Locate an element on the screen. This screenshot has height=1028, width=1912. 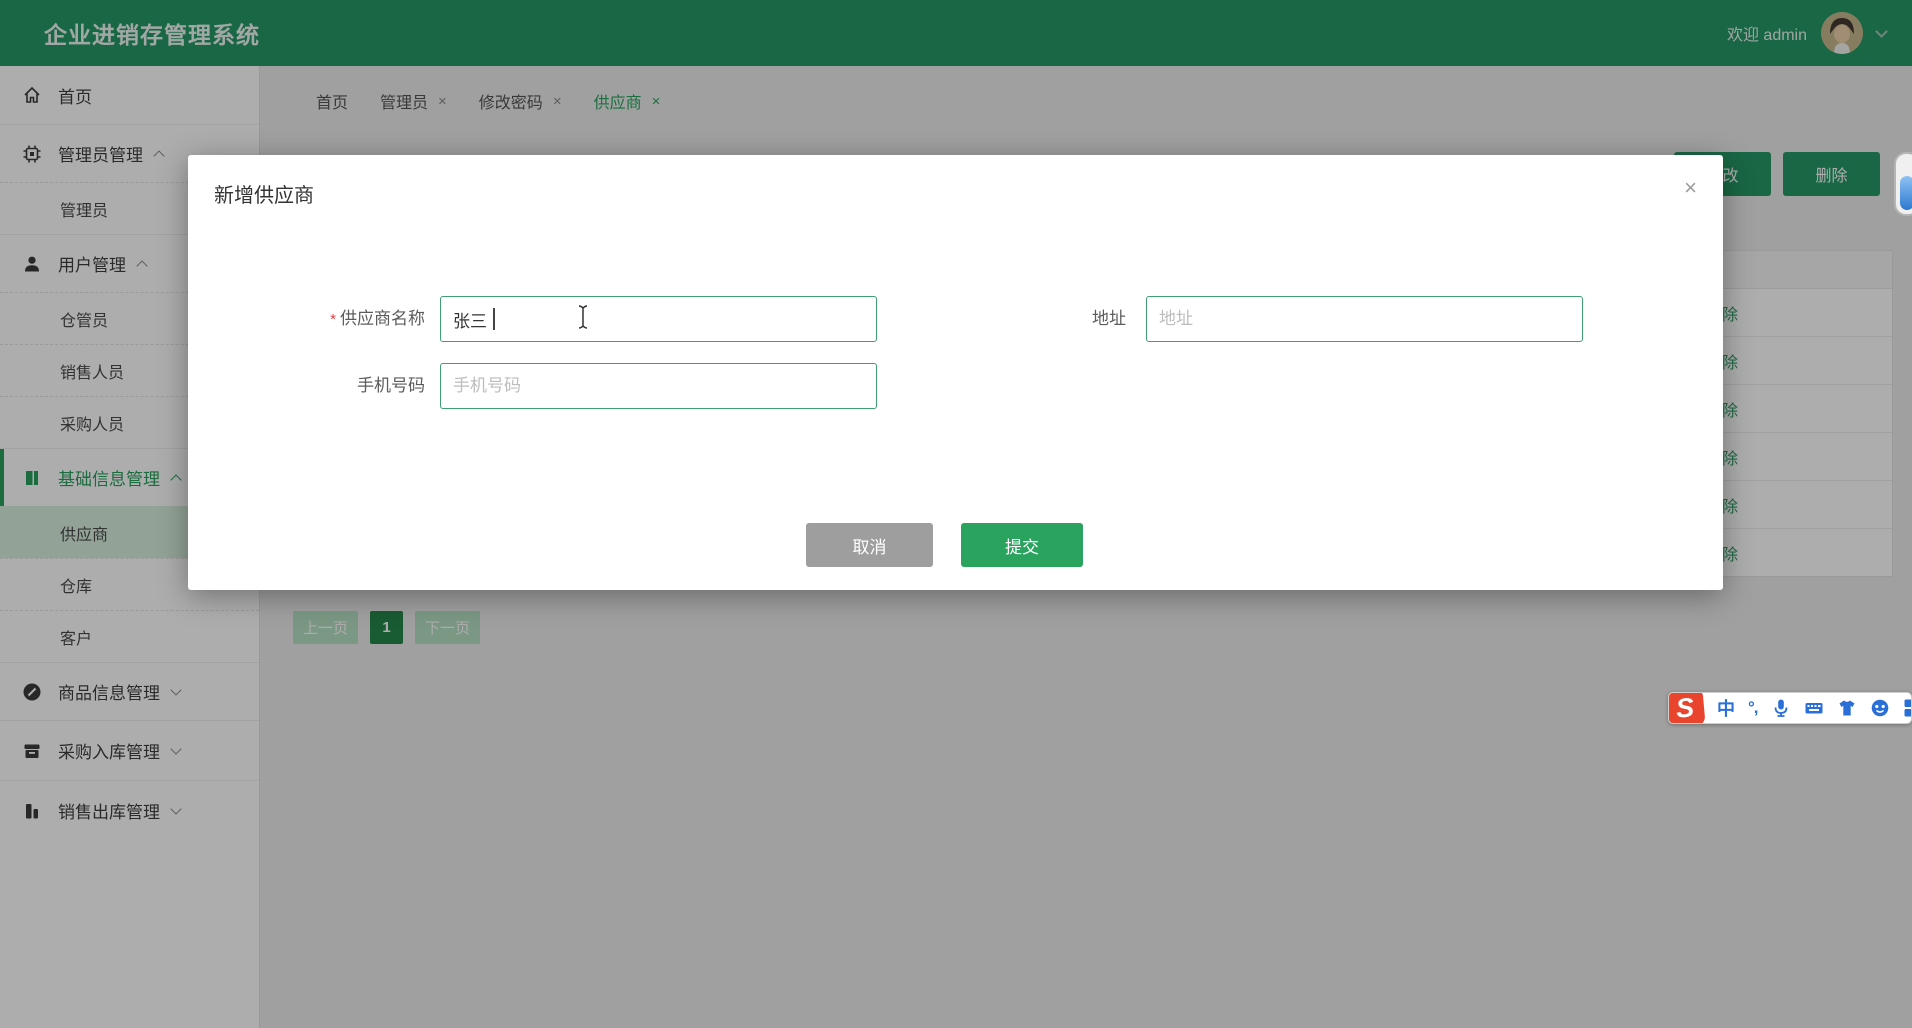
submit-button: 提交 is located at coordinates (1022, 545).